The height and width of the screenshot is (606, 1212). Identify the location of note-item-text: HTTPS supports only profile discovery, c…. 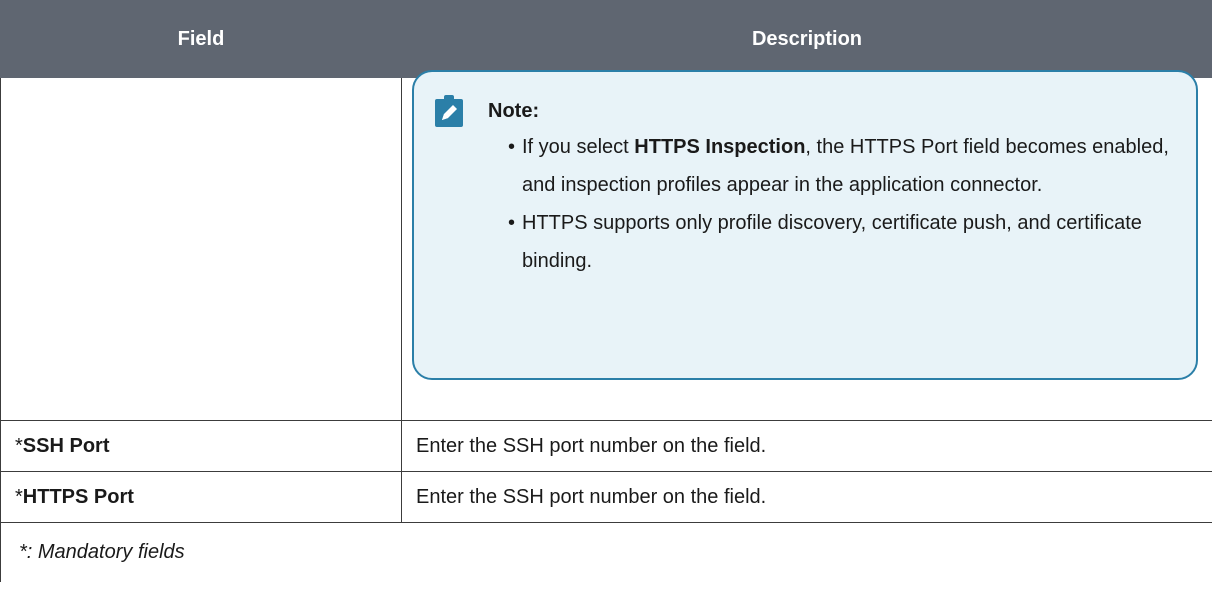
(832, 242).